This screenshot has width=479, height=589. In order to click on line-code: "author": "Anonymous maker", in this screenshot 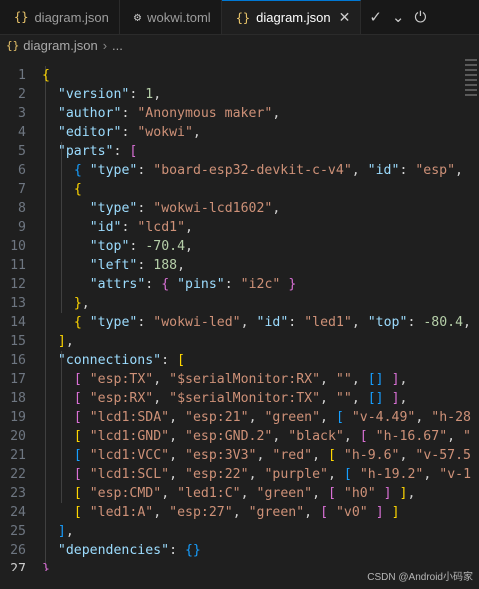, I will do `click(169, 113)`.